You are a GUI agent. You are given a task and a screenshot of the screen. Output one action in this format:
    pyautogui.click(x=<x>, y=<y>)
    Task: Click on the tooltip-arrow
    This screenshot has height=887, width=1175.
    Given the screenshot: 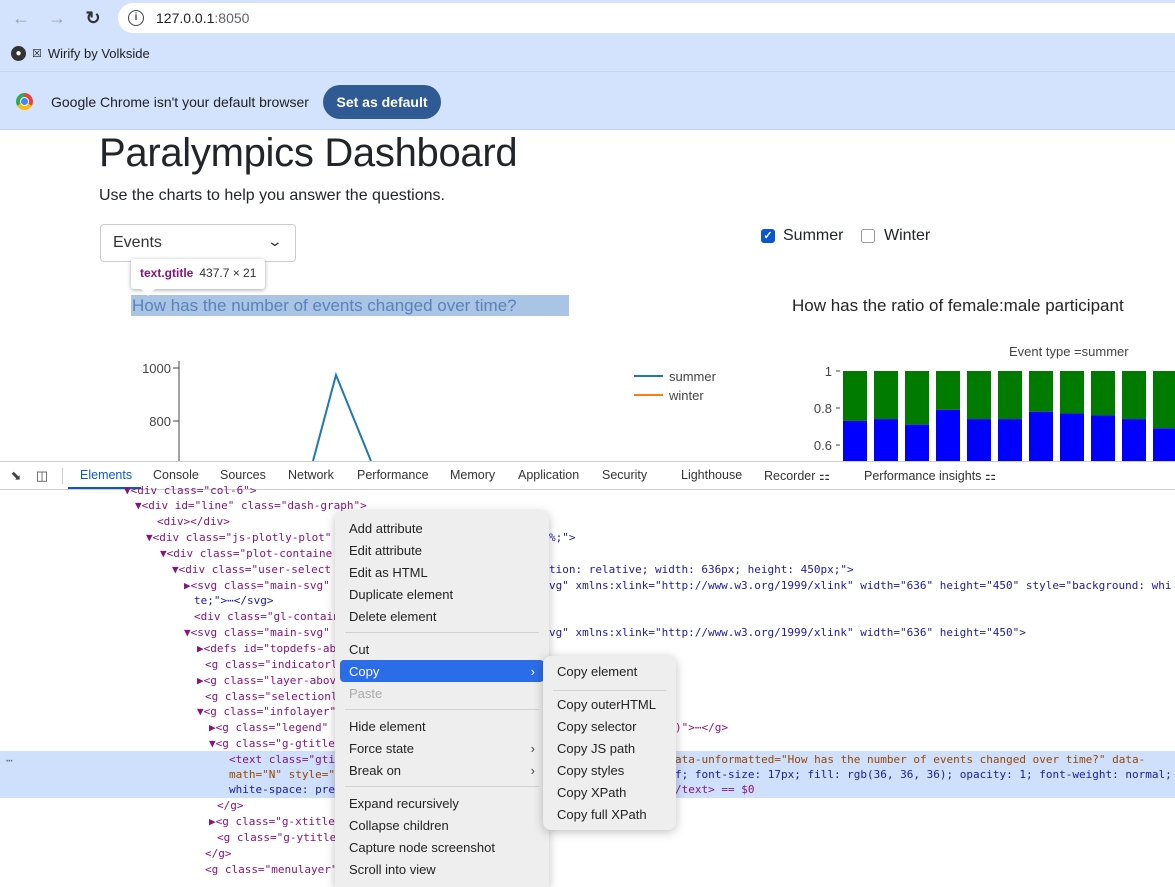 What is the action you would take?
    pyautogui.click(x=148, y=292)
    